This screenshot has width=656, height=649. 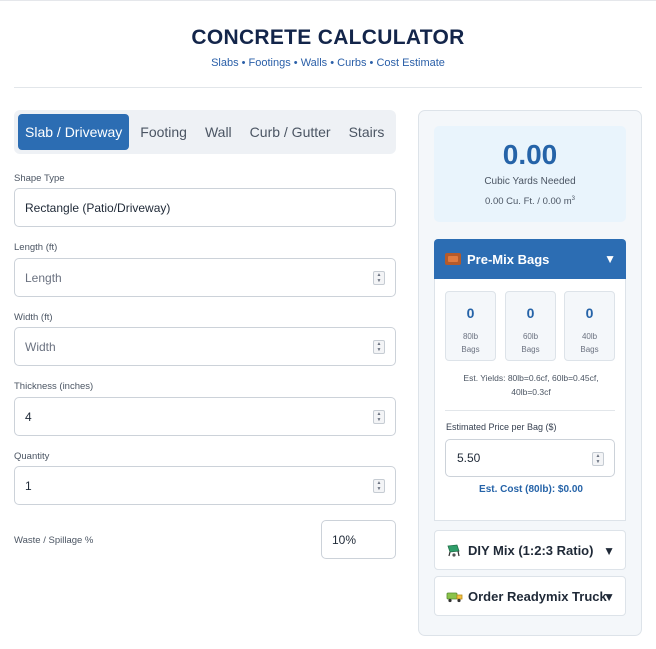 What do you see at coordinates (32, 456) in the screenshot?
I see `quantity-label: Quantity` at bounding box center [32, 456].